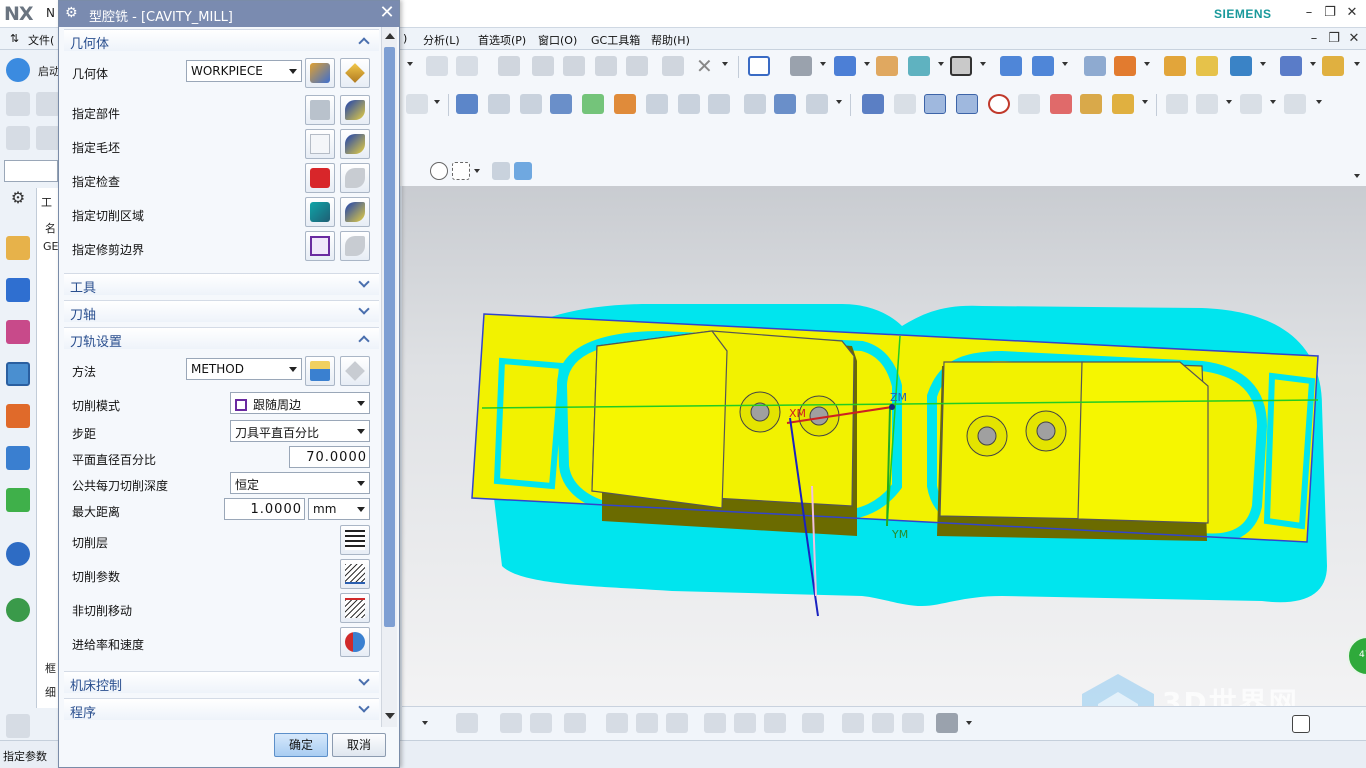 The image size is (1366, 768). What do you see at coordinates (355, 144) in the screenshot?
I see `display-blank-button` at bounding box center [355, 144].